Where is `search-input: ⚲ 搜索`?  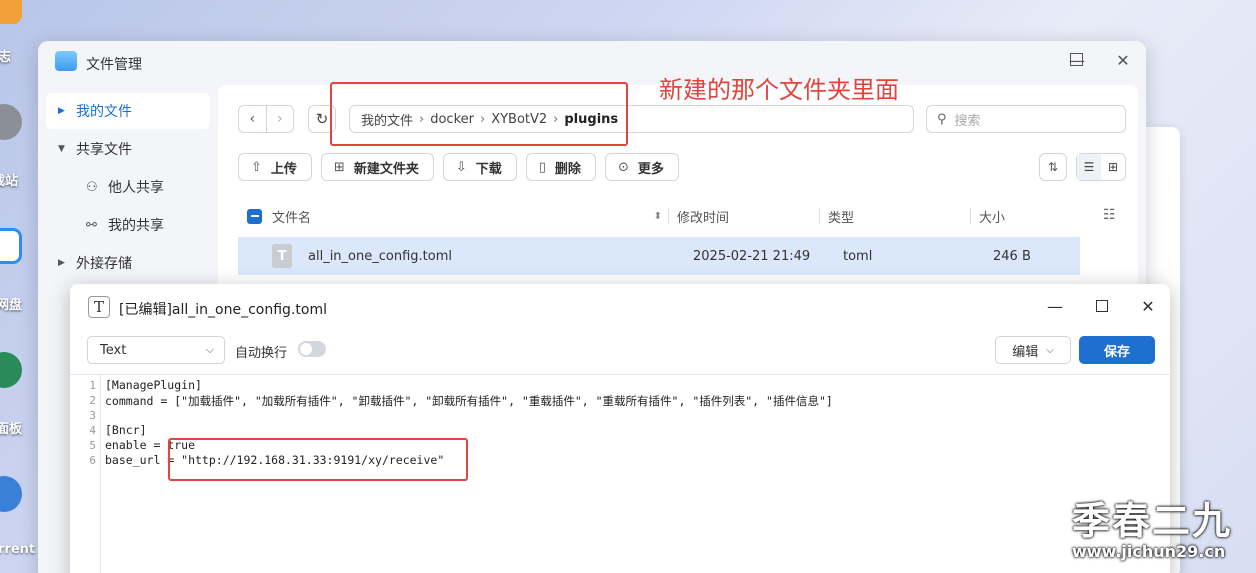 search-input: ⚲ 搜索 is located at coordinates (1026, 119).